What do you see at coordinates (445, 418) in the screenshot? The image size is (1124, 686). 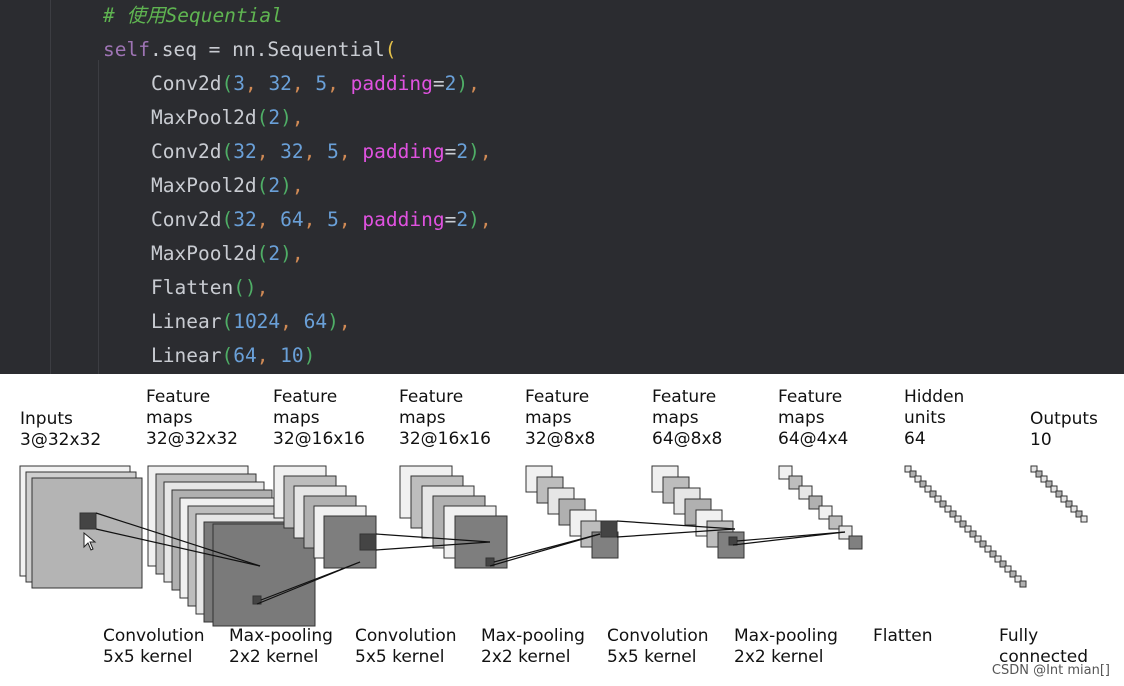 I see `layer-label-feature-maps-3: Feature maps 32@16x16` at bounding box center [445, 418].